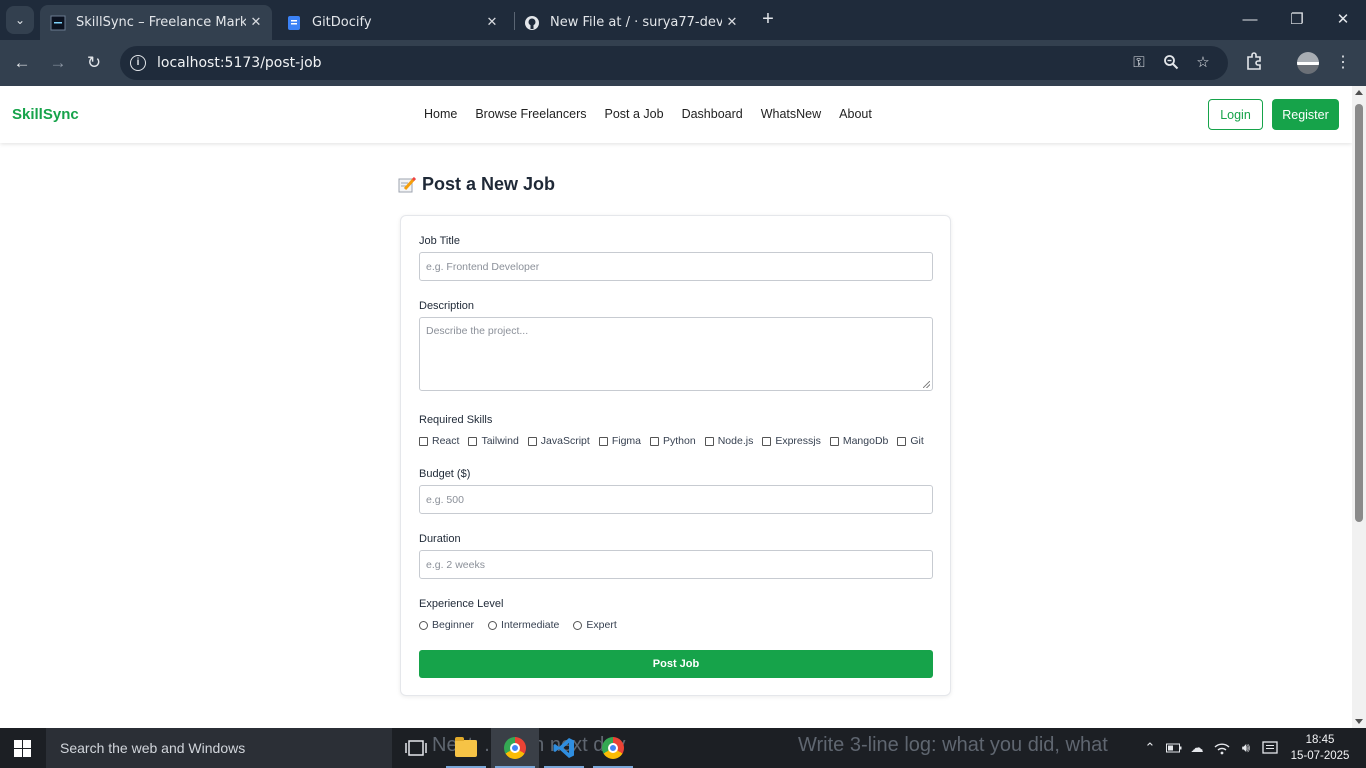  What do you see at coordinates (161, 22) in the screenshot?
I see `tab-title: SkillSync – Freelance Marketplace` at bounding box center [161, 22].